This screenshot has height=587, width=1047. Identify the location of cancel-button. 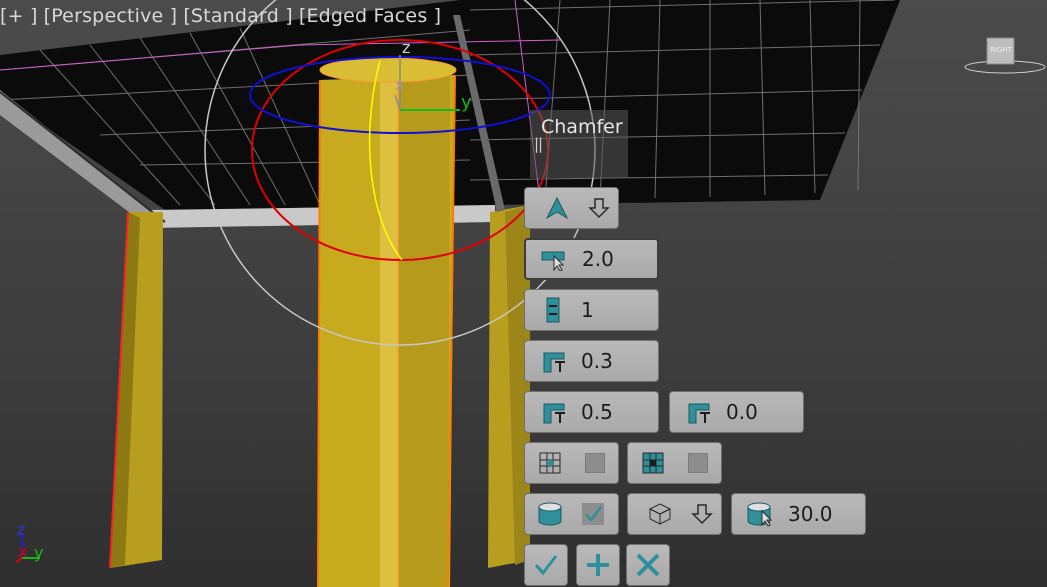
(648, 565).